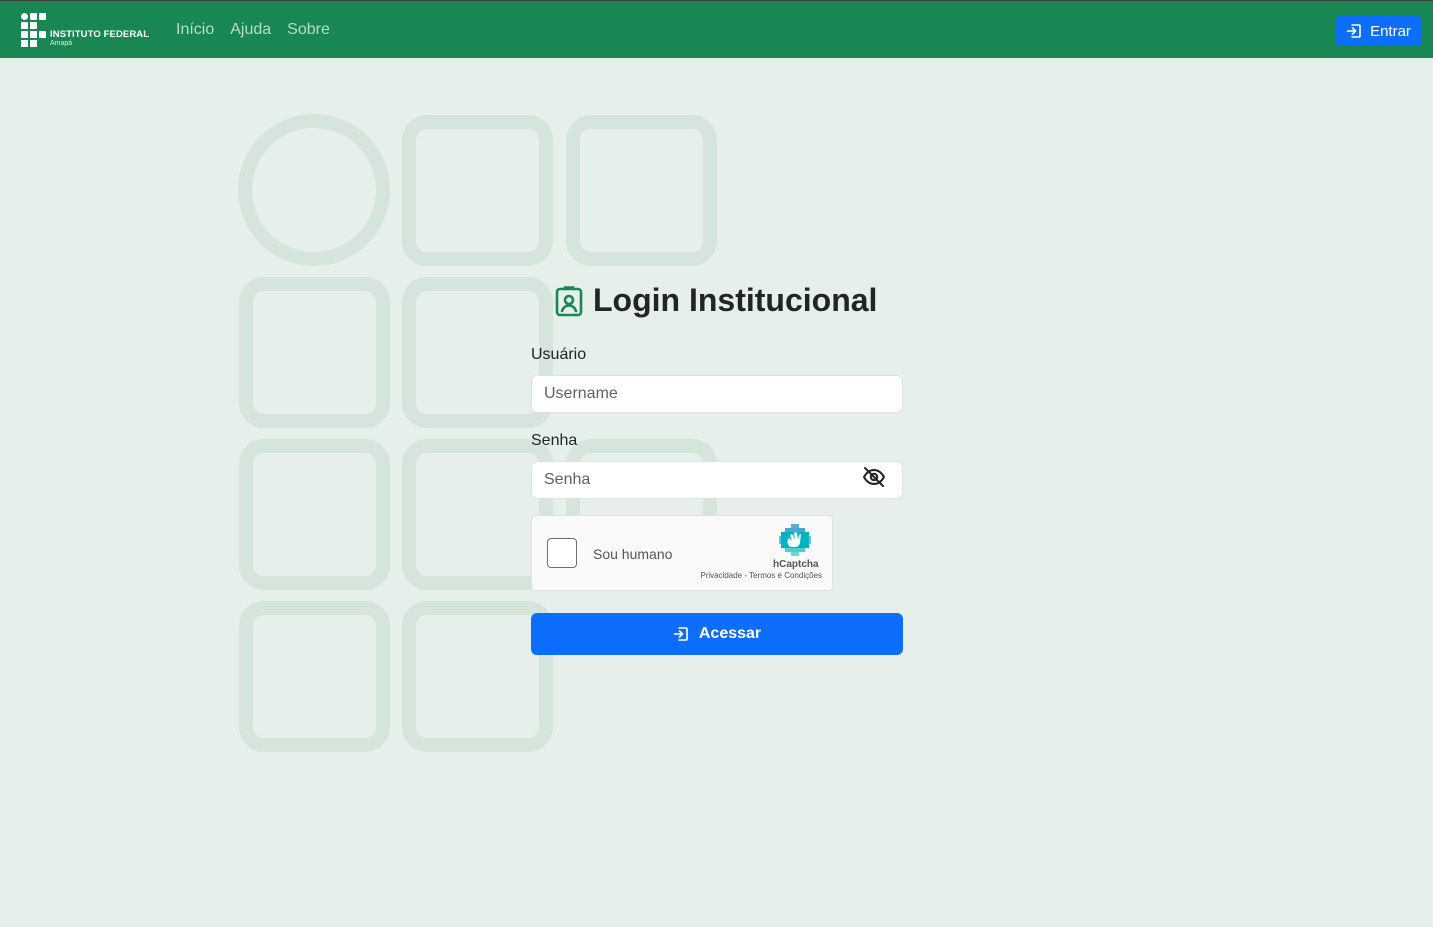 The height and width of the screenshot is (927, 1433). I want to click on acessar-button: Acessar, so click(717, 634).